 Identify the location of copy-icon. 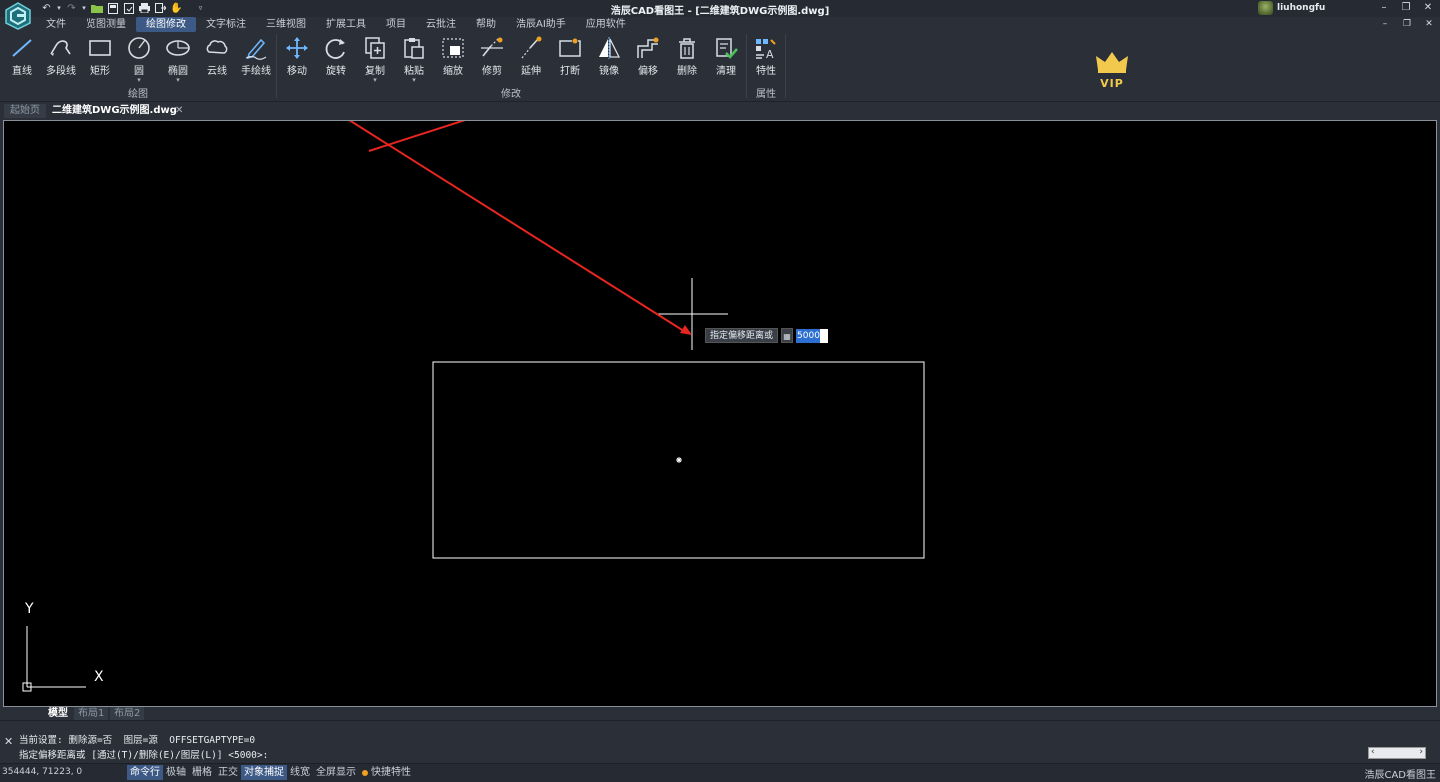
(375, 48).